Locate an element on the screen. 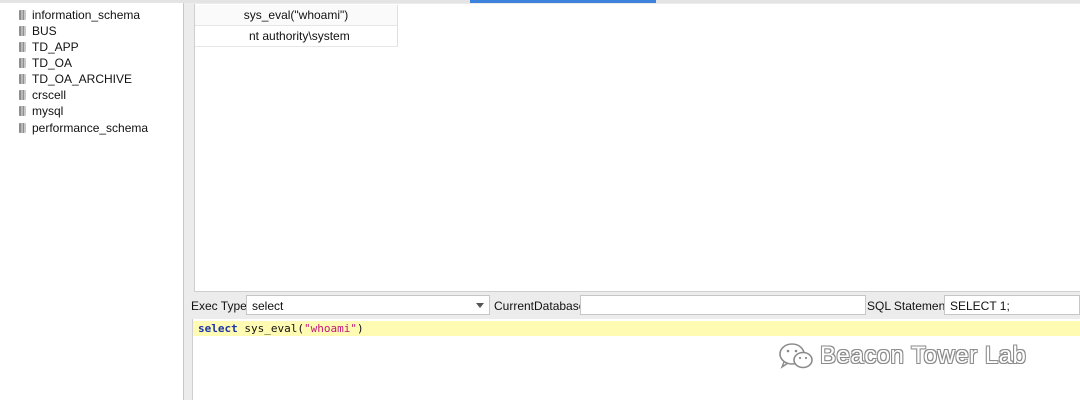 The width and height of the screenshot is (1080, 400). result-cell: nt authority\system is located at coordinates (299, 36).